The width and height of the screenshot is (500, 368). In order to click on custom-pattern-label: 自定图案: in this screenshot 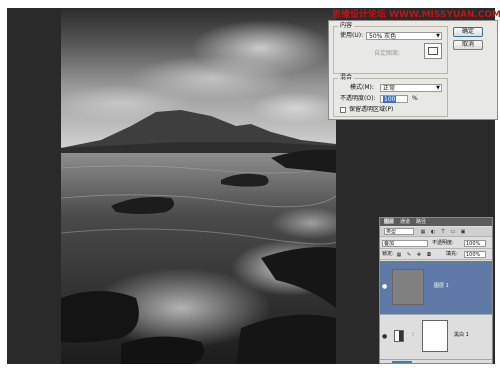, I will do `click(387, 53)`.